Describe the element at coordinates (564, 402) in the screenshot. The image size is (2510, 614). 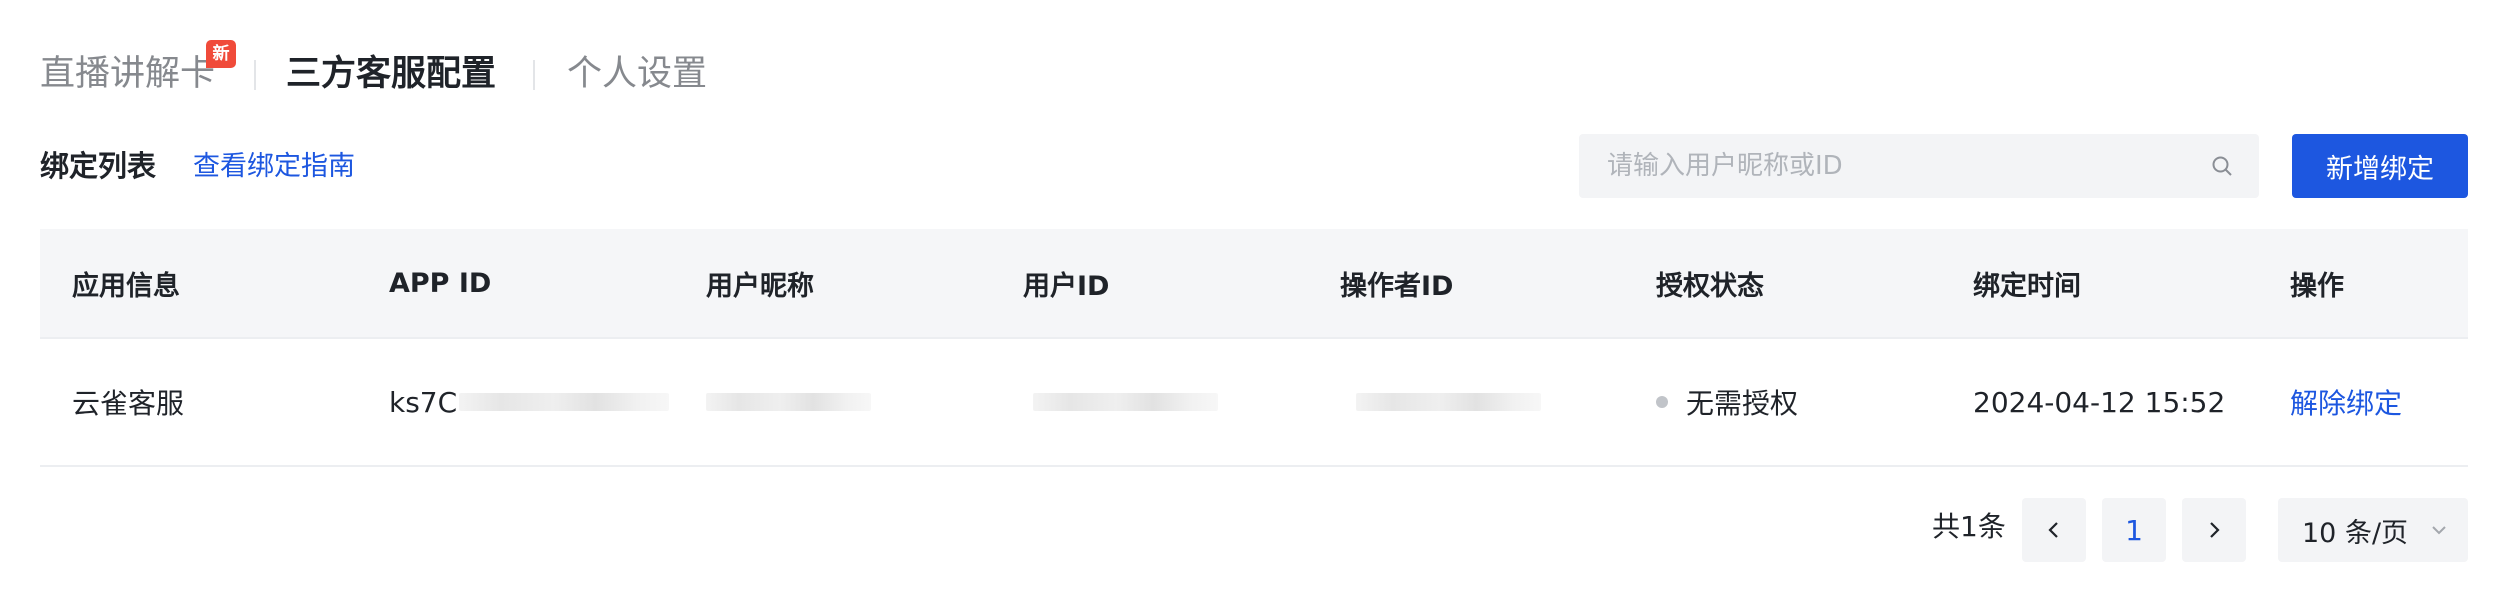
I see `redacted-app-id` at that location.